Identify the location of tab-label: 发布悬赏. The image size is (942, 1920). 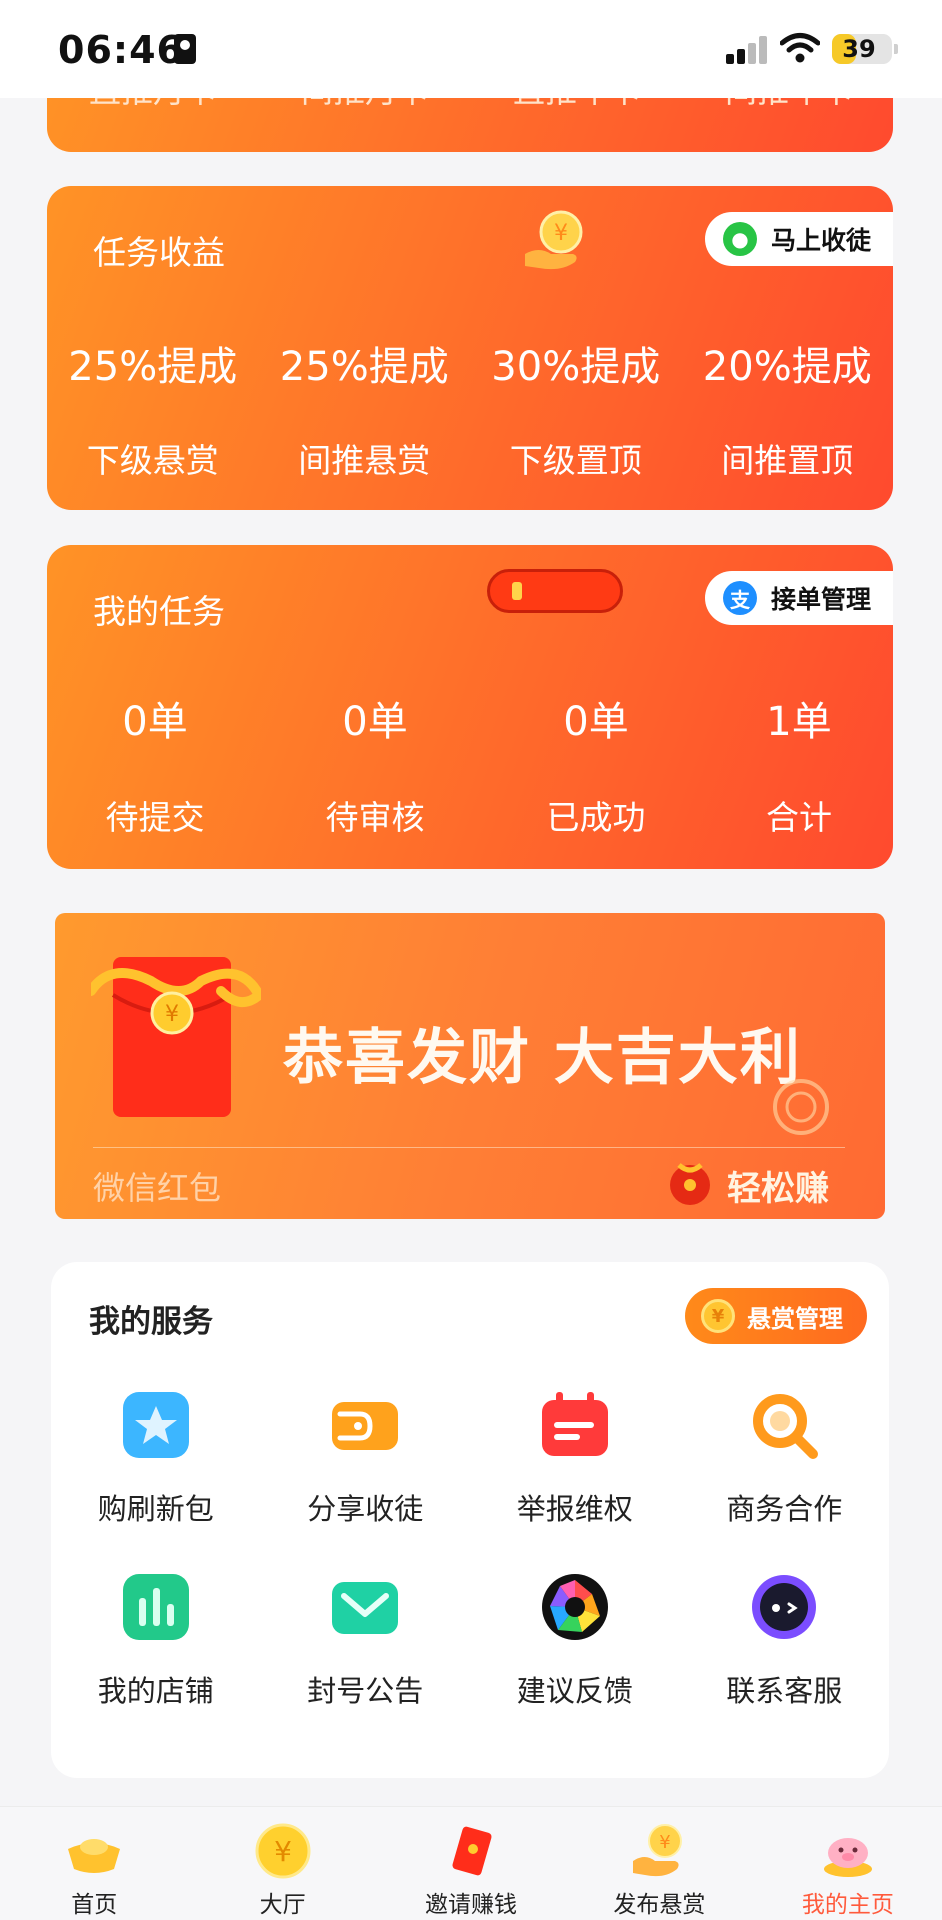
(659, 1905).